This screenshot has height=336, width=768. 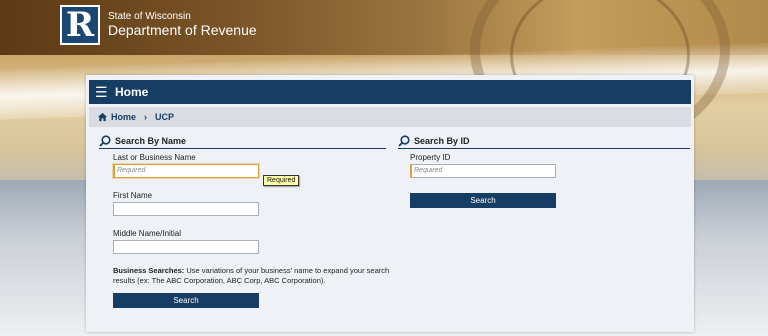 What do you see at coordinates (430, 157) in the screenshot?
I see `property-id-label: Property ID` at bounding box center [430, 157].